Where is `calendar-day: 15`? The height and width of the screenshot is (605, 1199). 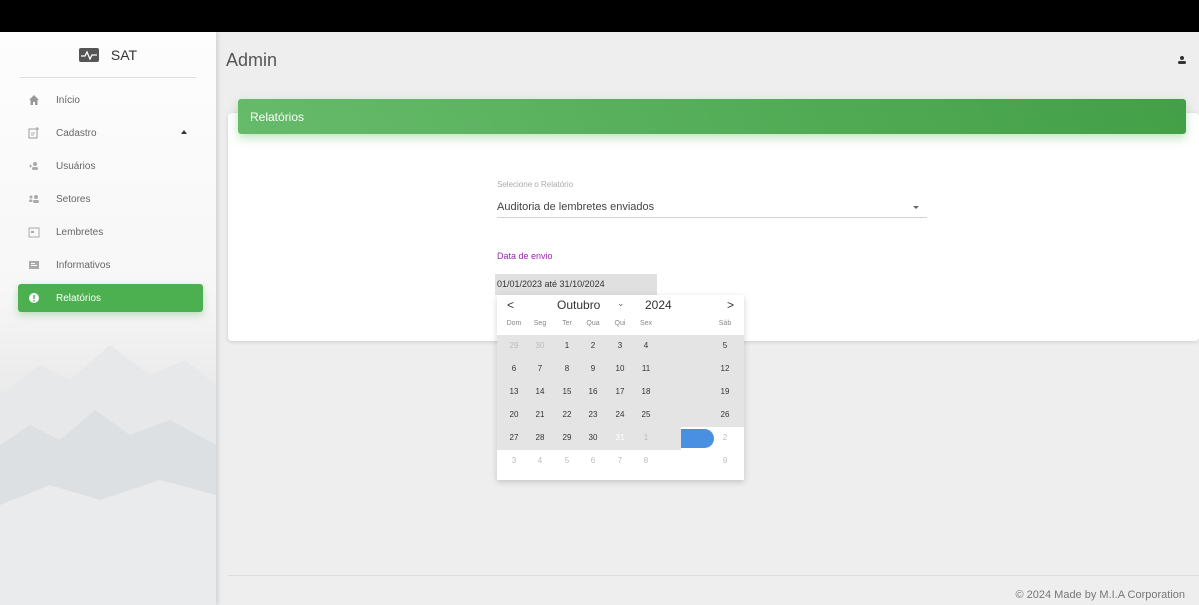
calendar-day: 15 is located at coordinates (567, 391).